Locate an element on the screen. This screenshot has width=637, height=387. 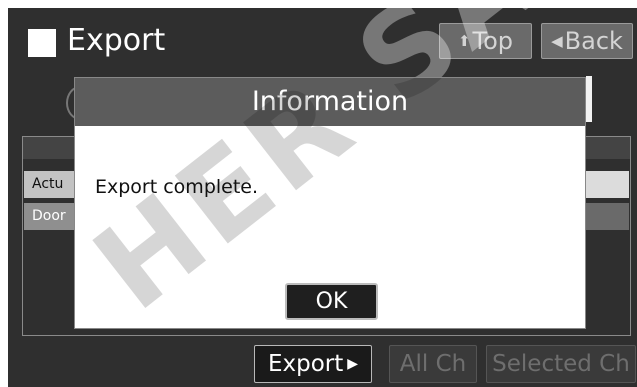
all-ch-button-label: All Ch is located at coordinates (433, 364).